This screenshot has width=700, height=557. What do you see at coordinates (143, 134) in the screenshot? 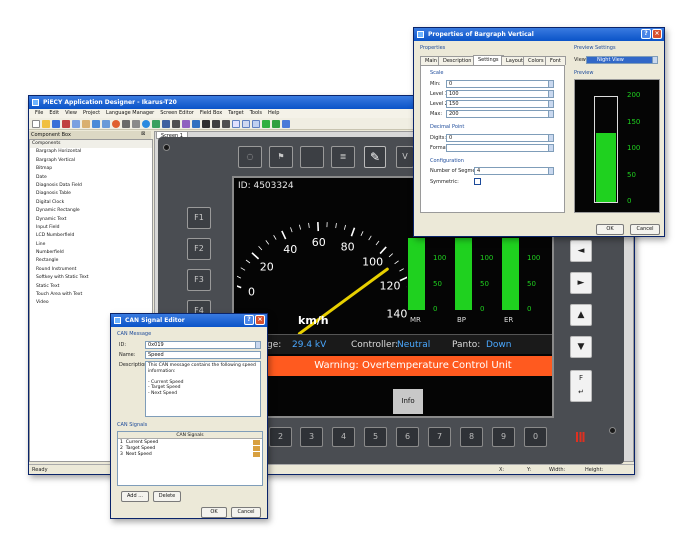
I see `pin-icon: ⊠` at bounding box center [143, 134].